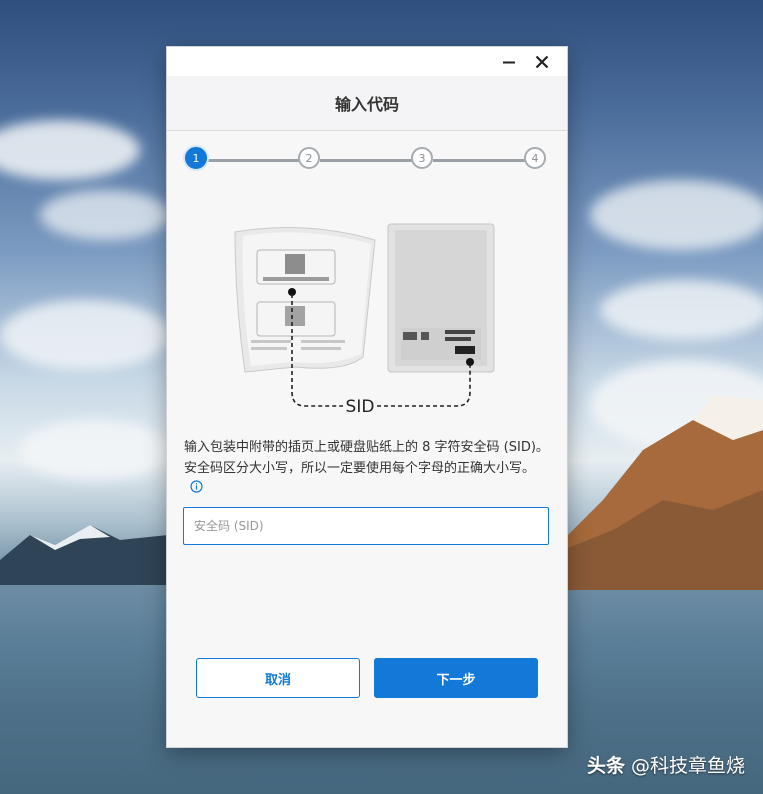 Image resolution: width=763 pixels, height=794 pixels. I want to click on watermark-handle: @科技章鱼烧, so click(687, 766).